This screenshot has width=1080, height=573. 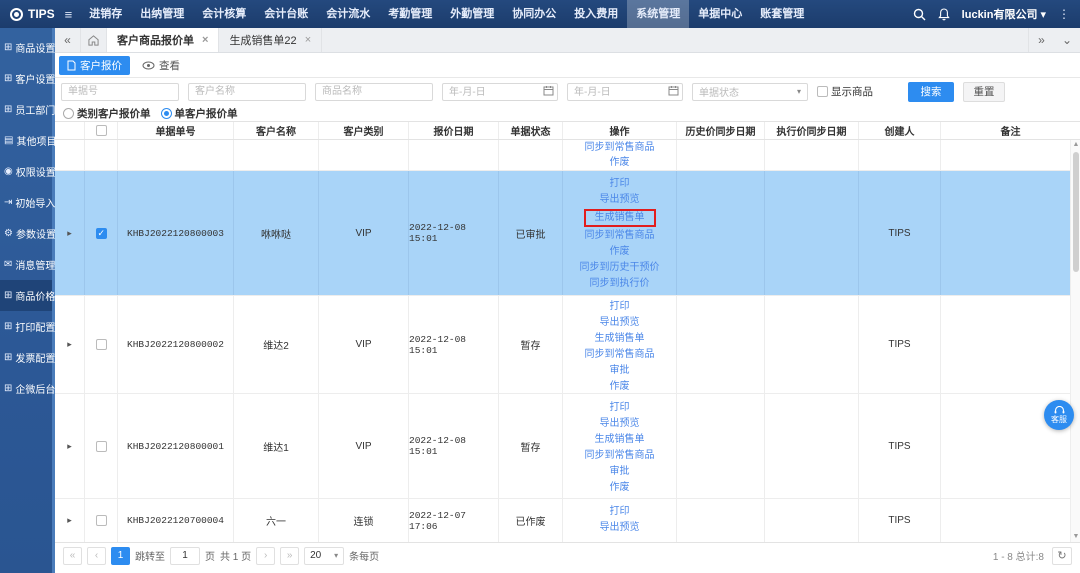 What do you see at coordinates (1004, 14) in the screenshot?
I see `company-dropdown: luckin有限公司 ▾` at bounding box center [1004, 14].